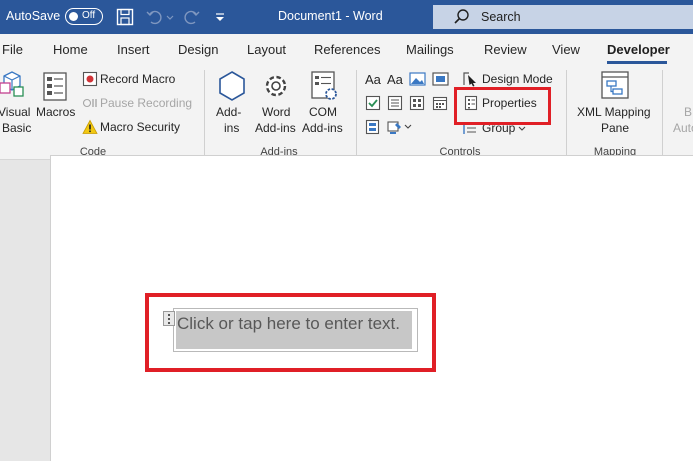  I want to click on building-block-control-icon, so click(440, 79).